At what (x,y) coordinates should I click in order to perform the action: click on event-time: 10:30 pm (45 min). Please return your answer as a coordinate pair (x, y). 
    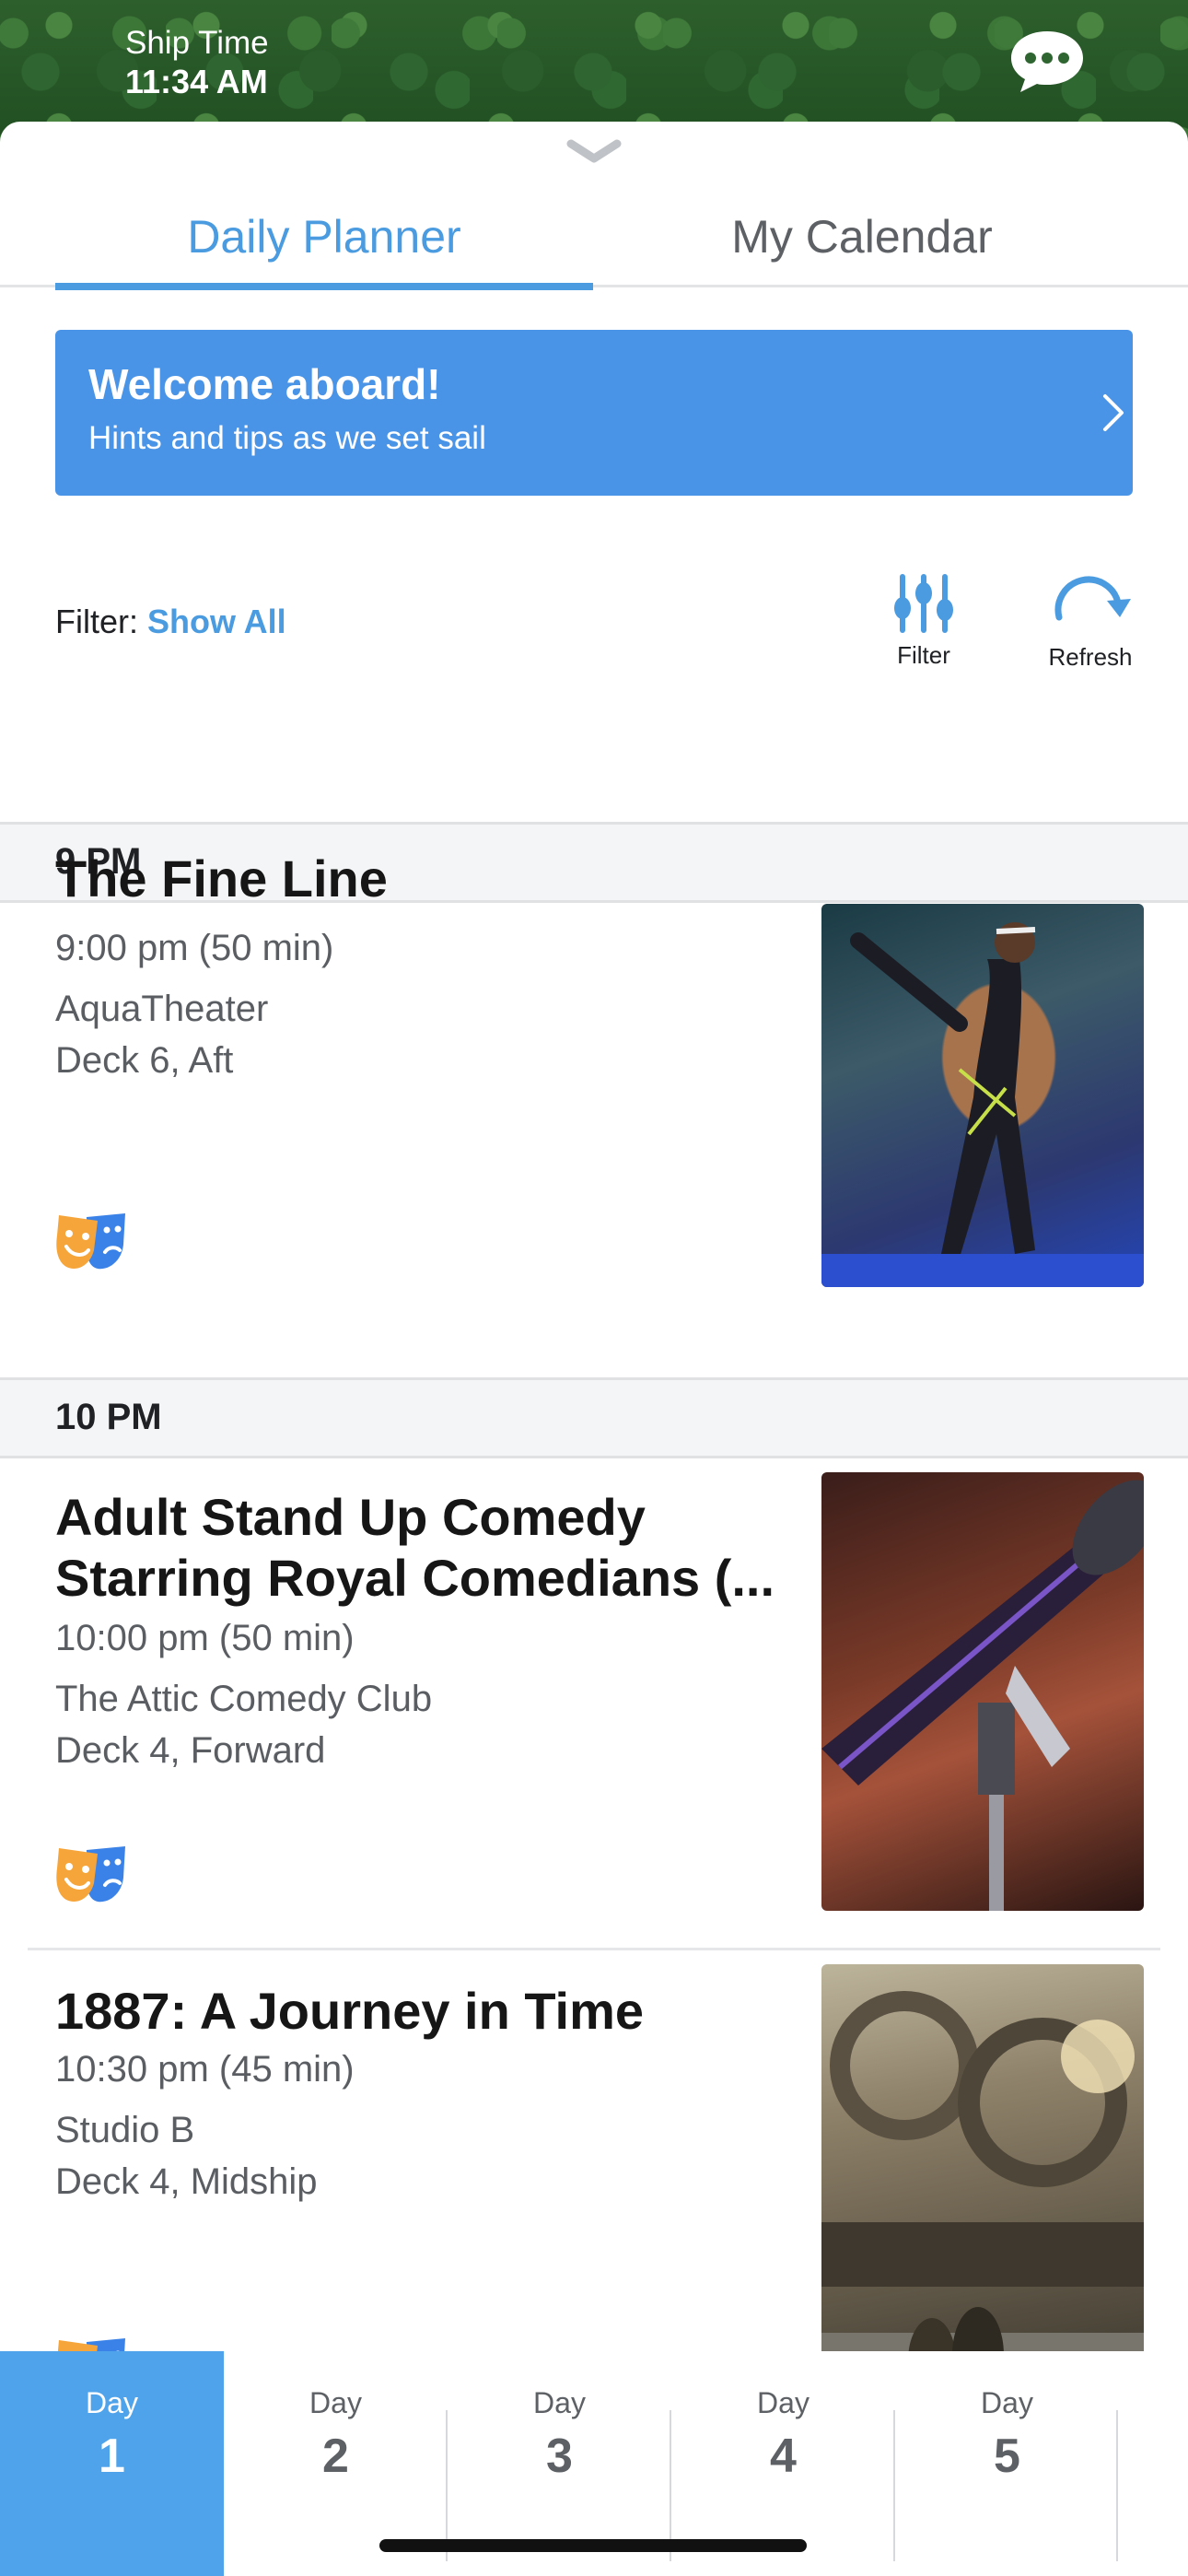
    Looking at the image, I should click on (205, 2069).